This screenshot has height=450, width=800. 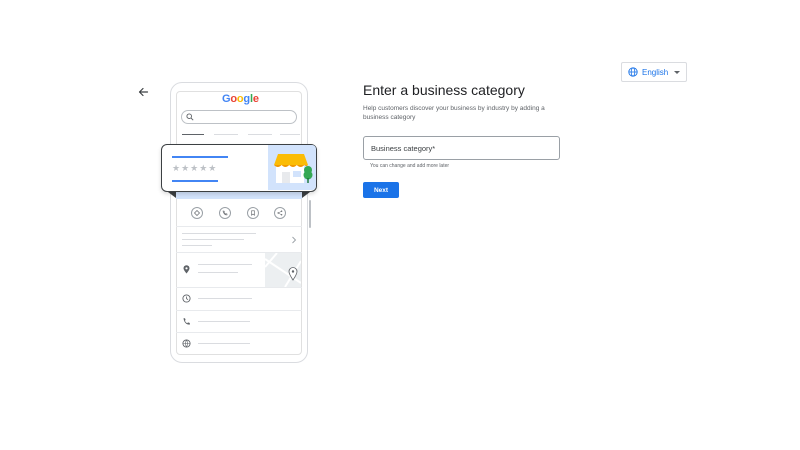 I want to click on phone-icon, so click(x=186, y=321).